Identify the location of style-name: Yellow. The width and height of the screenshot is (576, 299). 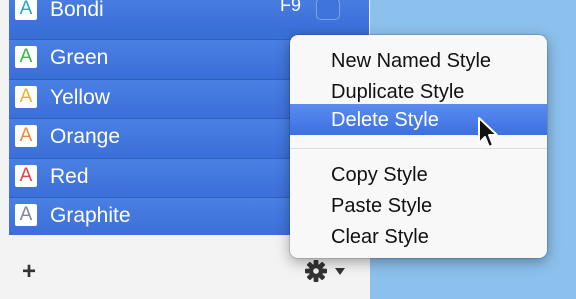
(80, 97).